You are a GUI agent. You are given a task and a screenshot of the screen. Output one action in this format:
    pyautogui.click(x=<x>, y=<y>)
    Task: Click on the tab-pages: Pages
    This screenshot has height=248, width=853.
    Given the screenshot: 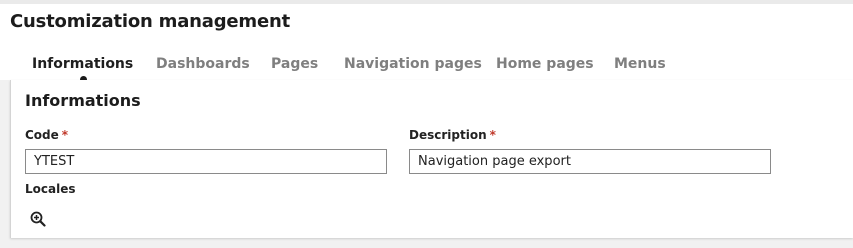 What is the action you would take?
    pyautogui.click(x=294, y=64)
    